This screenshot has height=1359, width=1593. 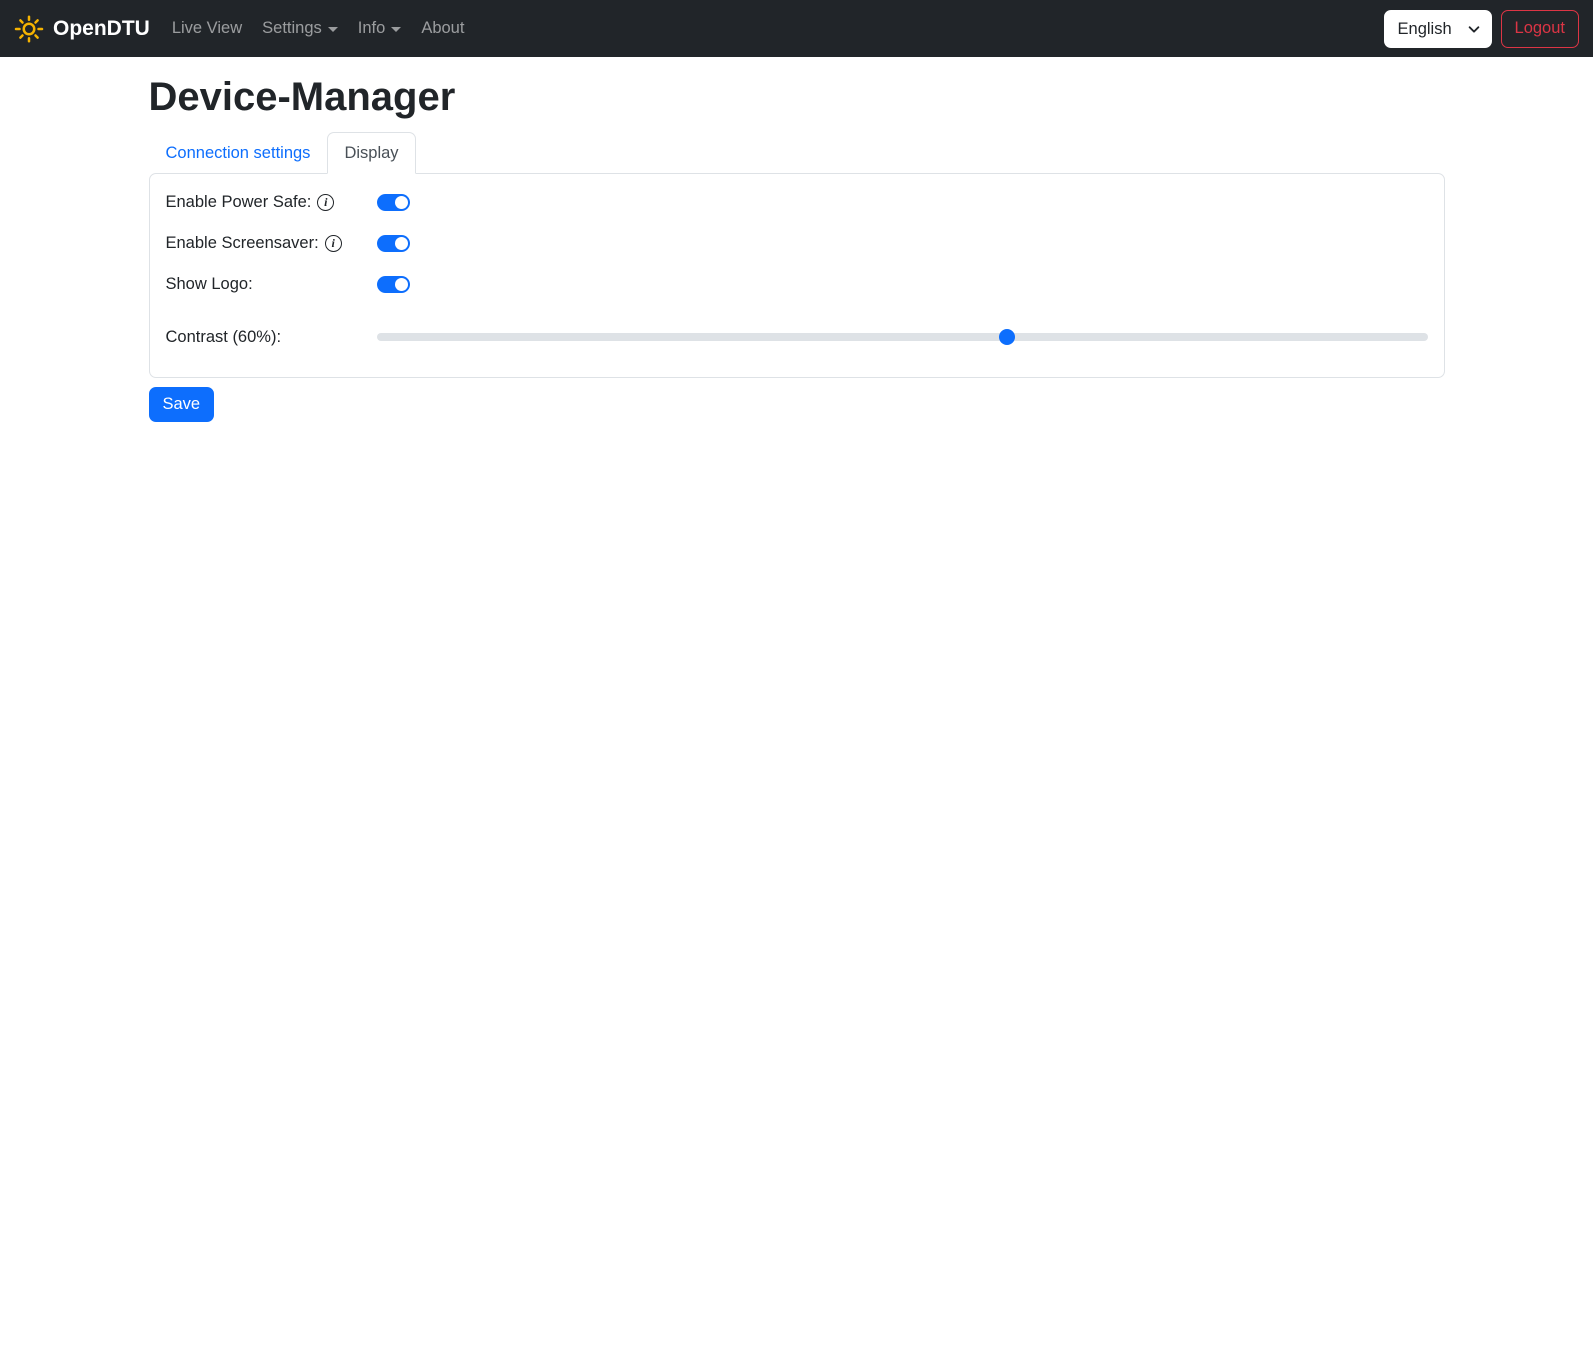 I want to click on field-label-text: Enable Screensaver:, so click(x=242, y=242).